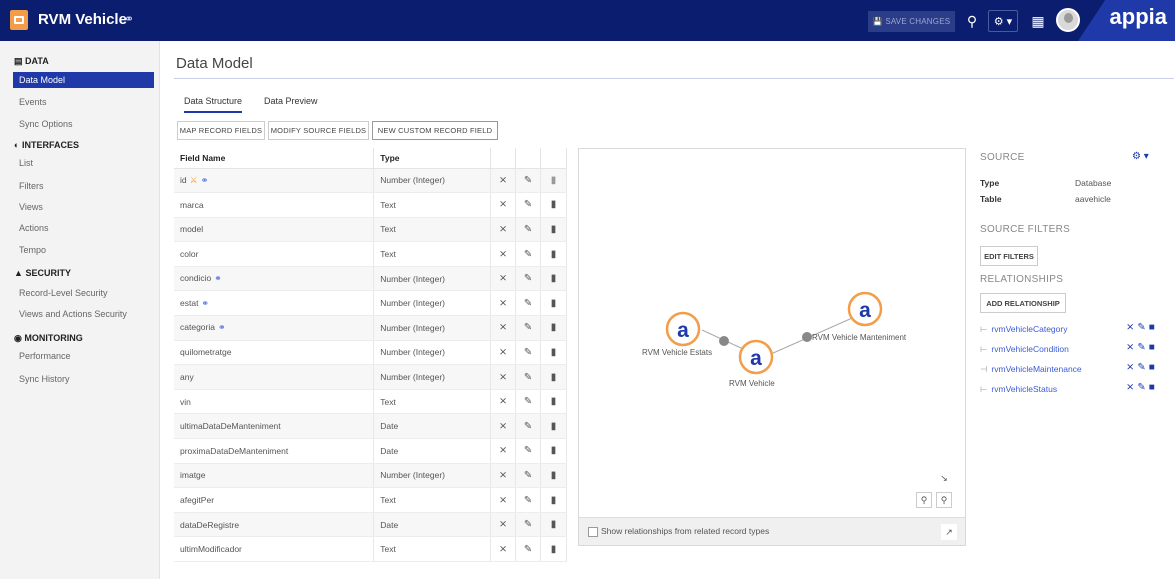 This screenshot has width=1175, height=579. I want to click on table-row: categoria ⚭ Number (Integer) ⨯ ✎ ▮, so click(370, 328).